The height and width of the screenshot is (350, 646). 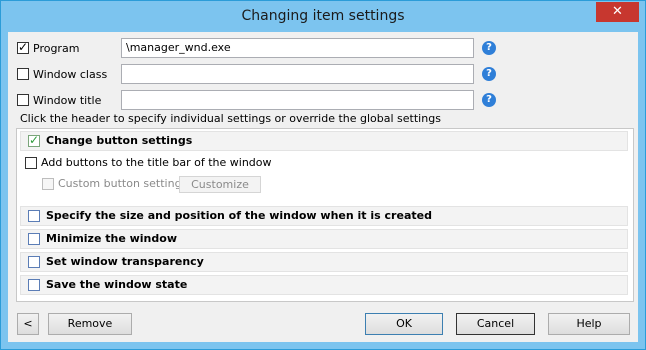 I want to click on close-button: ✕, so click(x=617, y=12).